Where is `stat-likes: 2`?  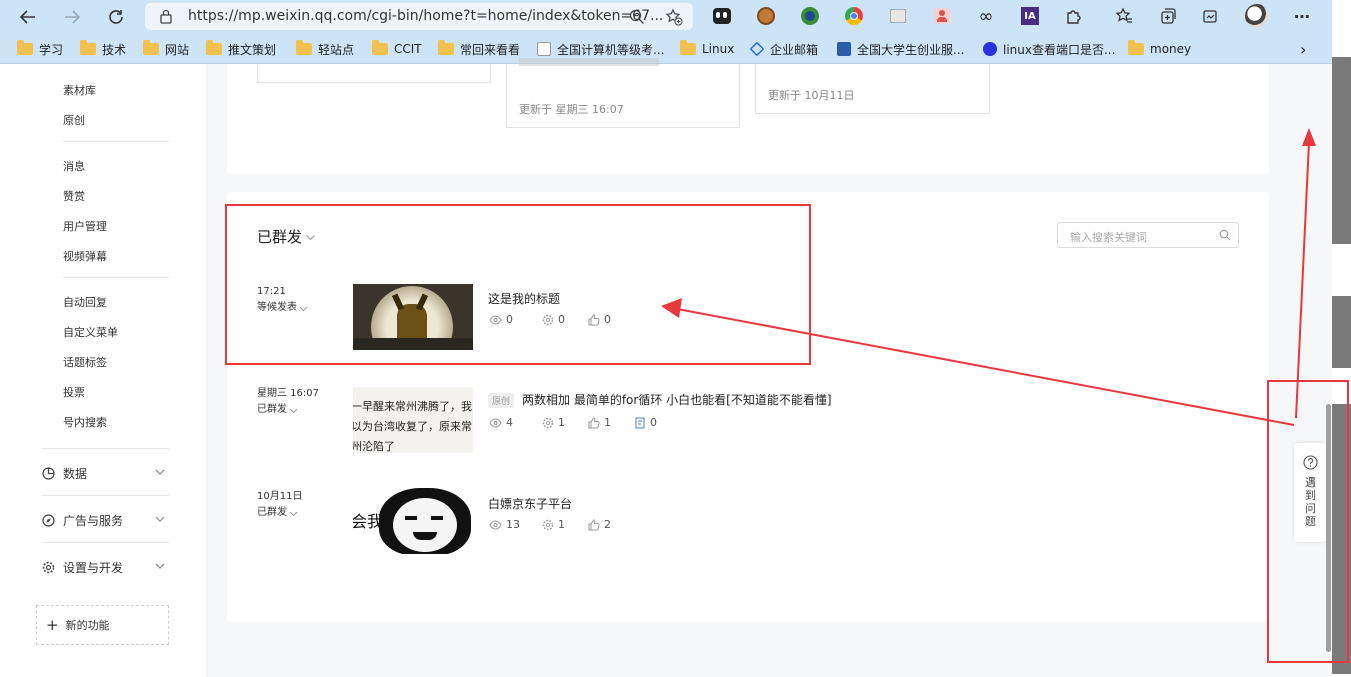 stat-likes: 2 is located at coordinates (599, 524).